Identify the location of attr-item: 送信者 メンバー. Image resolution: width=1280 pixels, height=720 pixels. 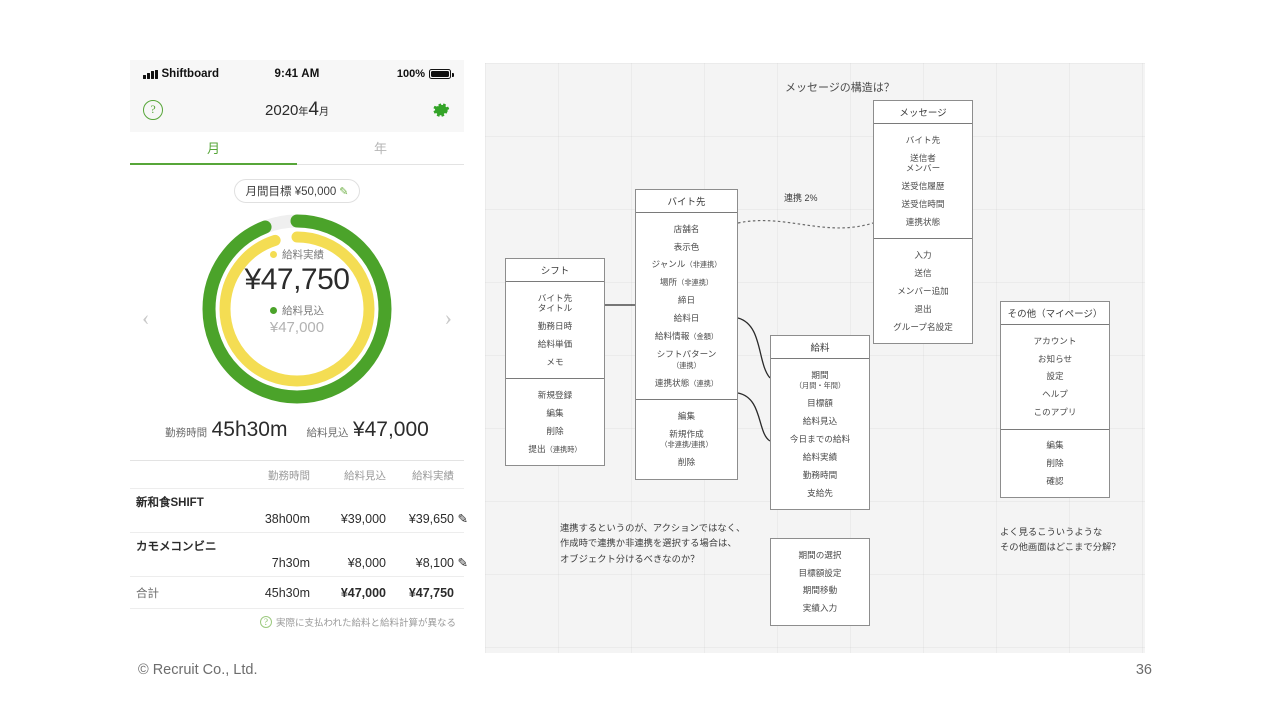
(923, 163).